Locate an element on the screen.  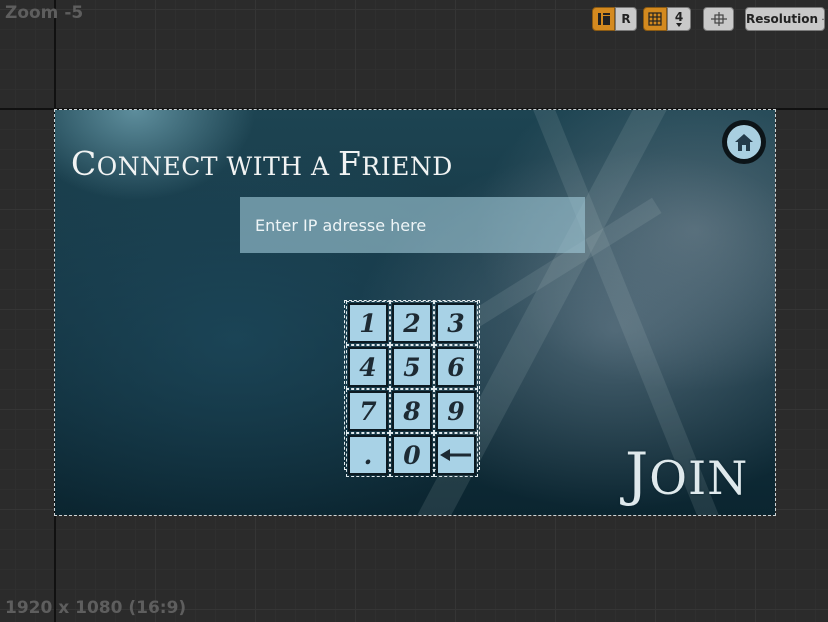
grid-toggle-button is located at coordinates (655, 19).